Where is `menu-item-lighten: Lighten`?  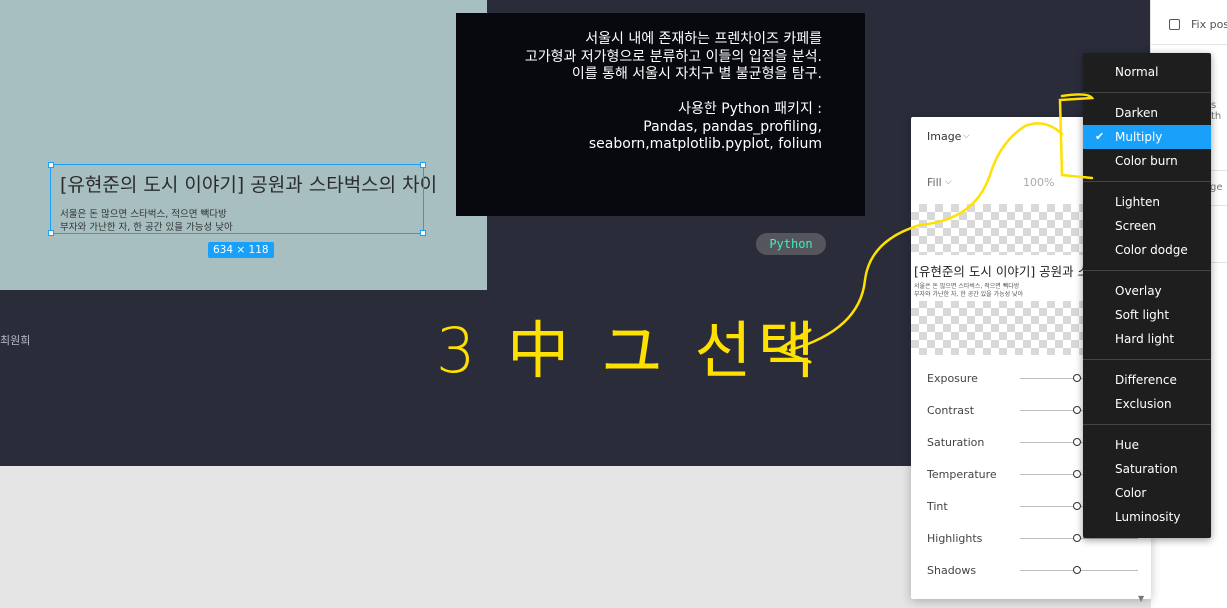 menu-item-lighten: Lighten is located at coordinates (1147, 202).